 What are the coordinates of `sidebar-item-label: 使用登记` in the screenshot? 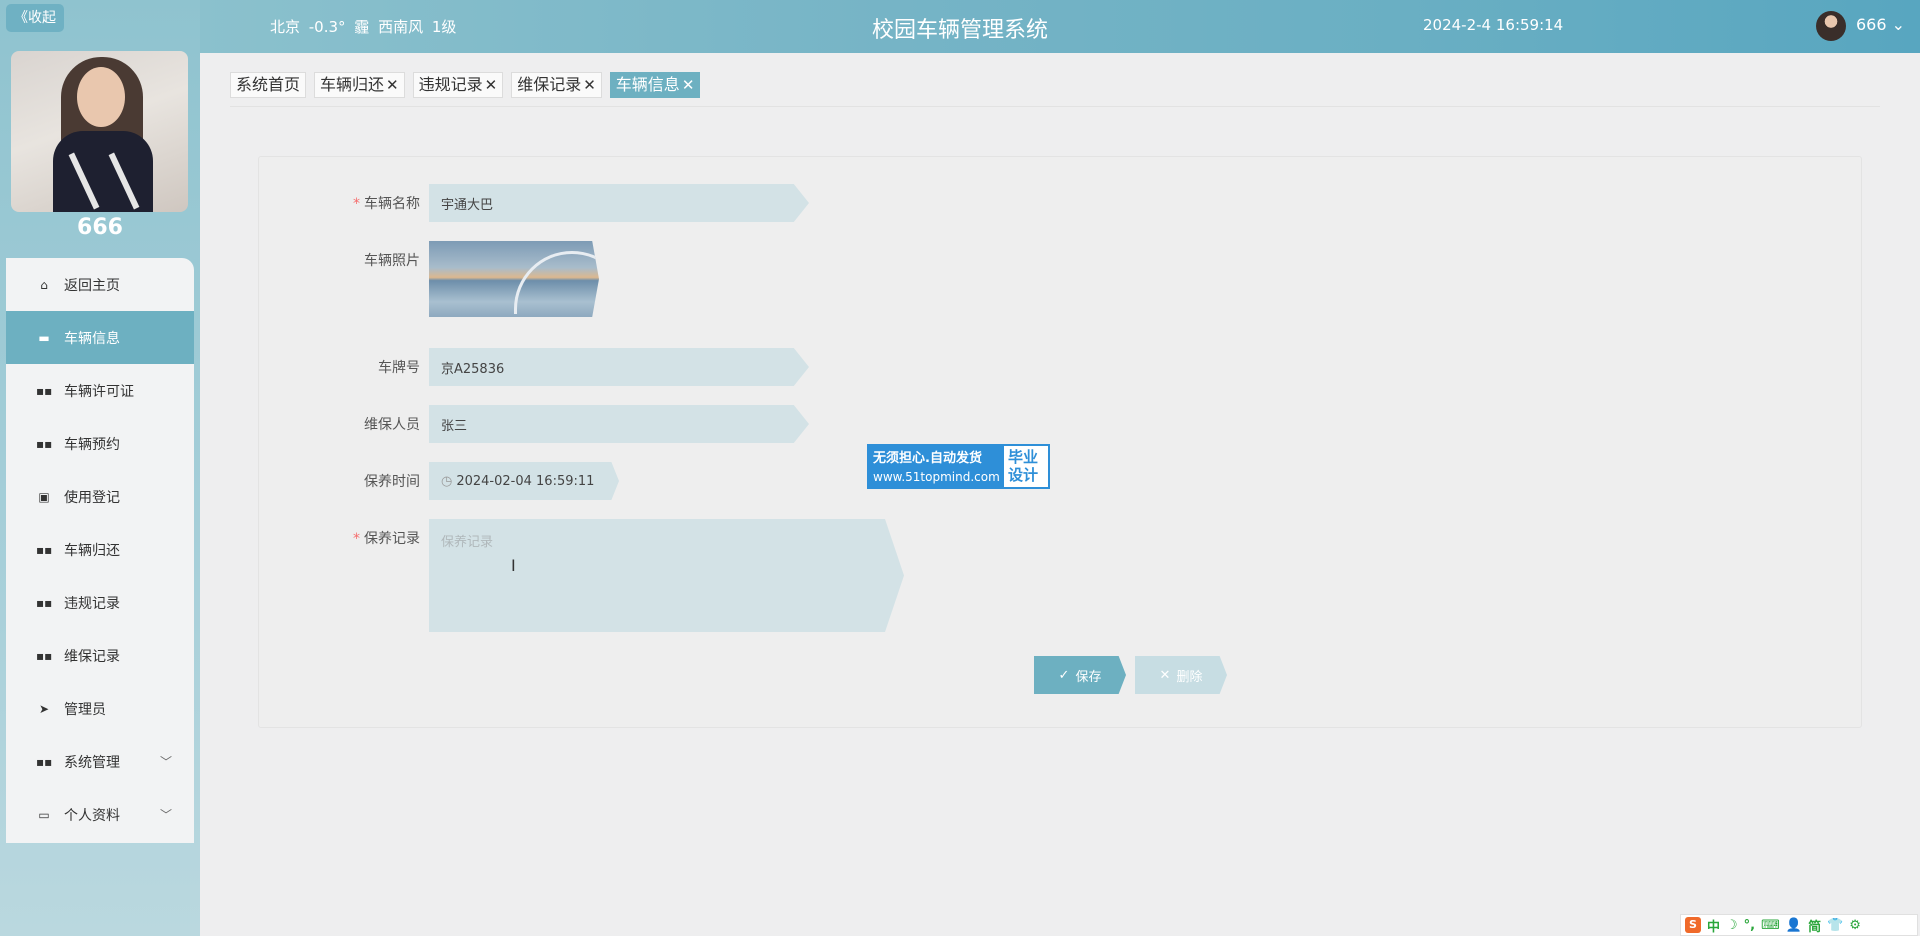 It's located at (92, 497).